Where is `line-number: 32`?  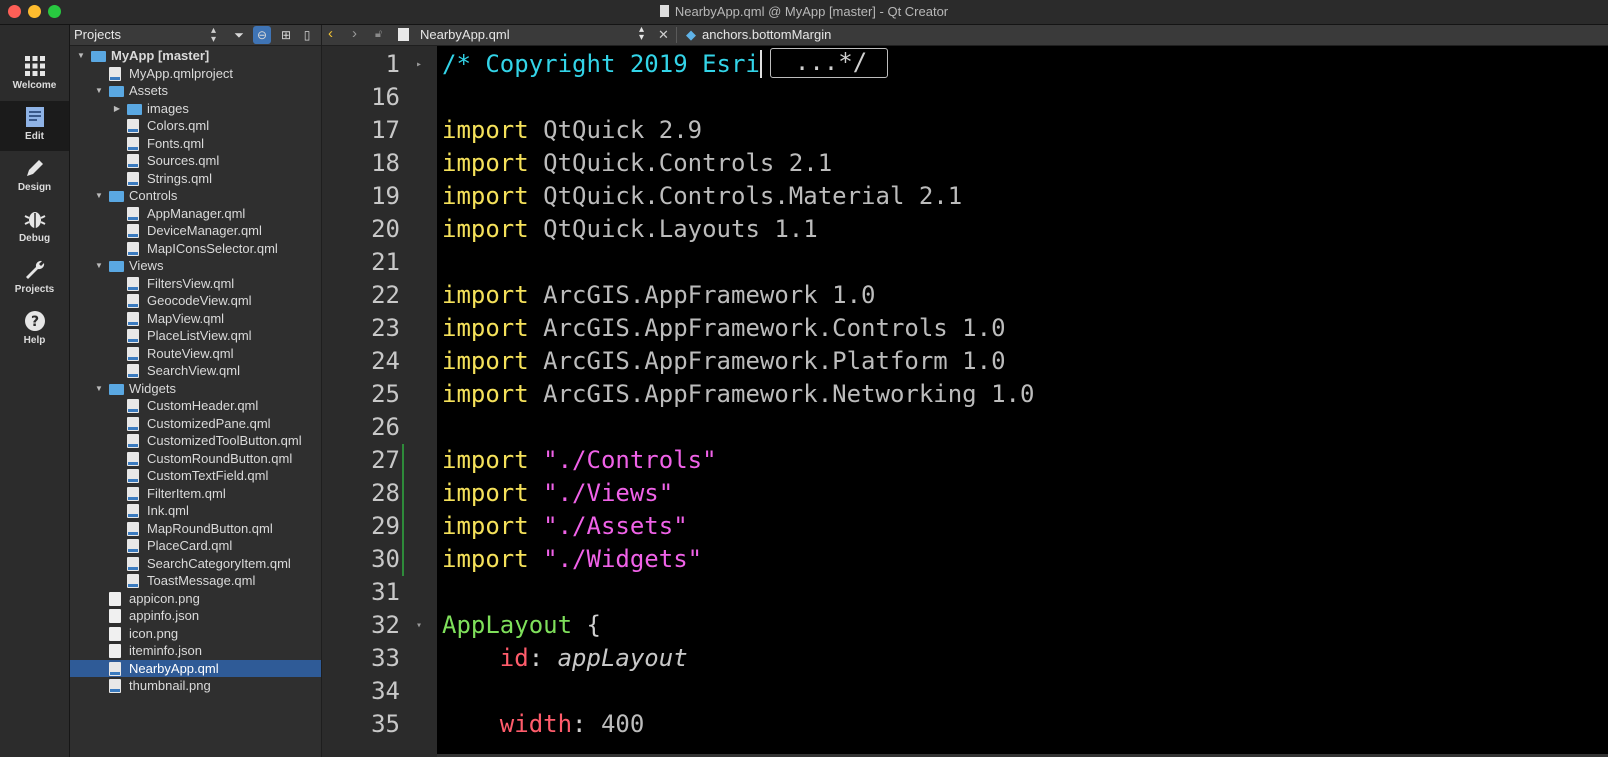
line-number: 32 is located at coordinates (385, 625).